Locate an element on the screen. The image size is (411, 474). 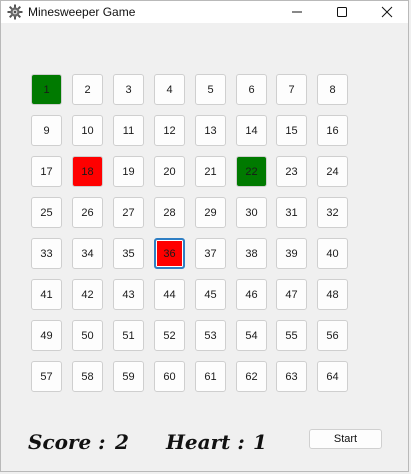
score-label: Score : is located at coordinates (67, 442).